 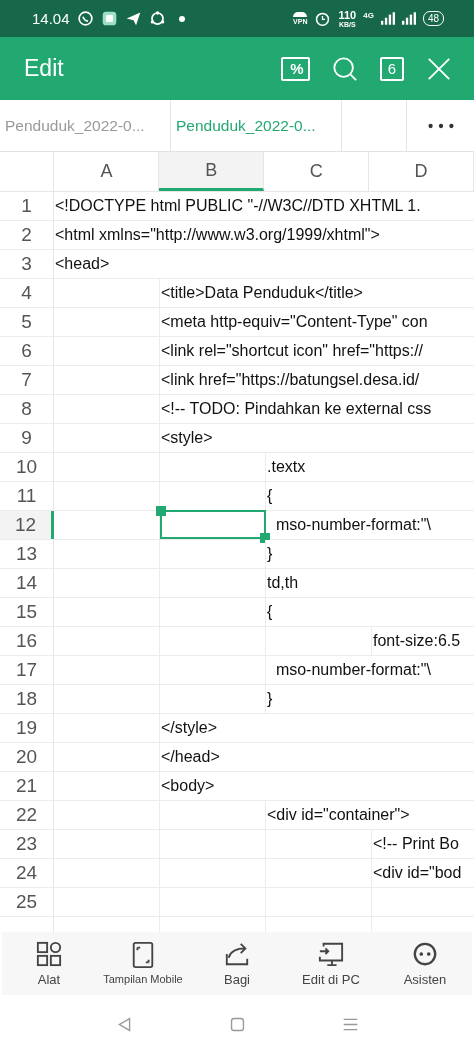 I want to click on clock-text: 14.04, so click(x=51, y=18).